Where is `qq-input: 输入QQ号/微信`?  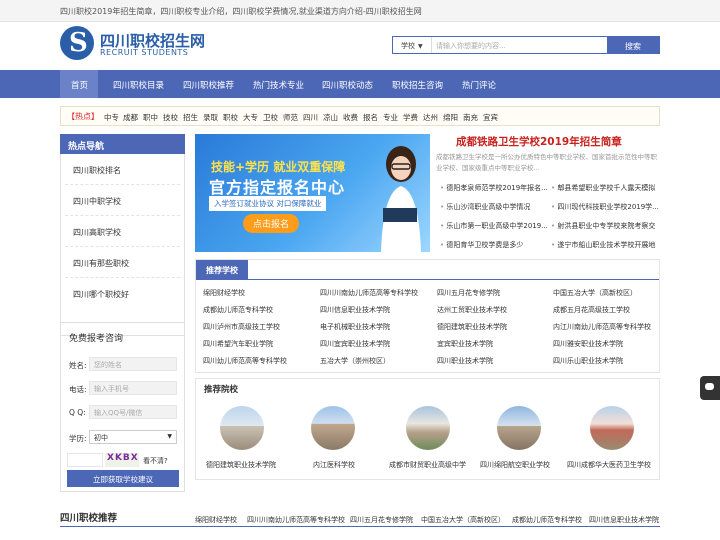 qq-input: 输入QQ号/微信 is located at coordinates (133, 412).